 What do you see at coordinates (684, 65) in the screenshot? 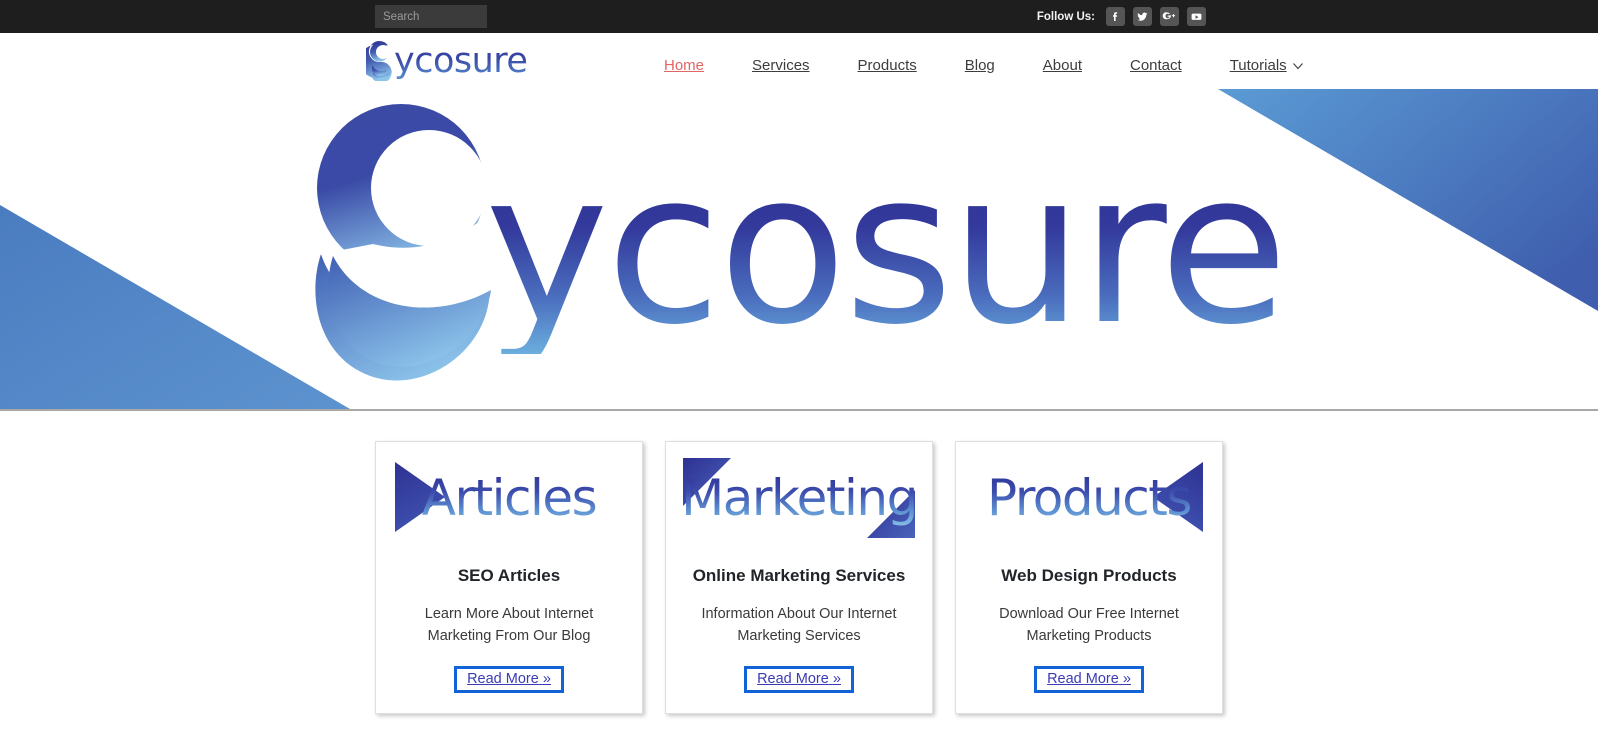
I see `nav-item-home: Home` at bounding box center [684, 65].